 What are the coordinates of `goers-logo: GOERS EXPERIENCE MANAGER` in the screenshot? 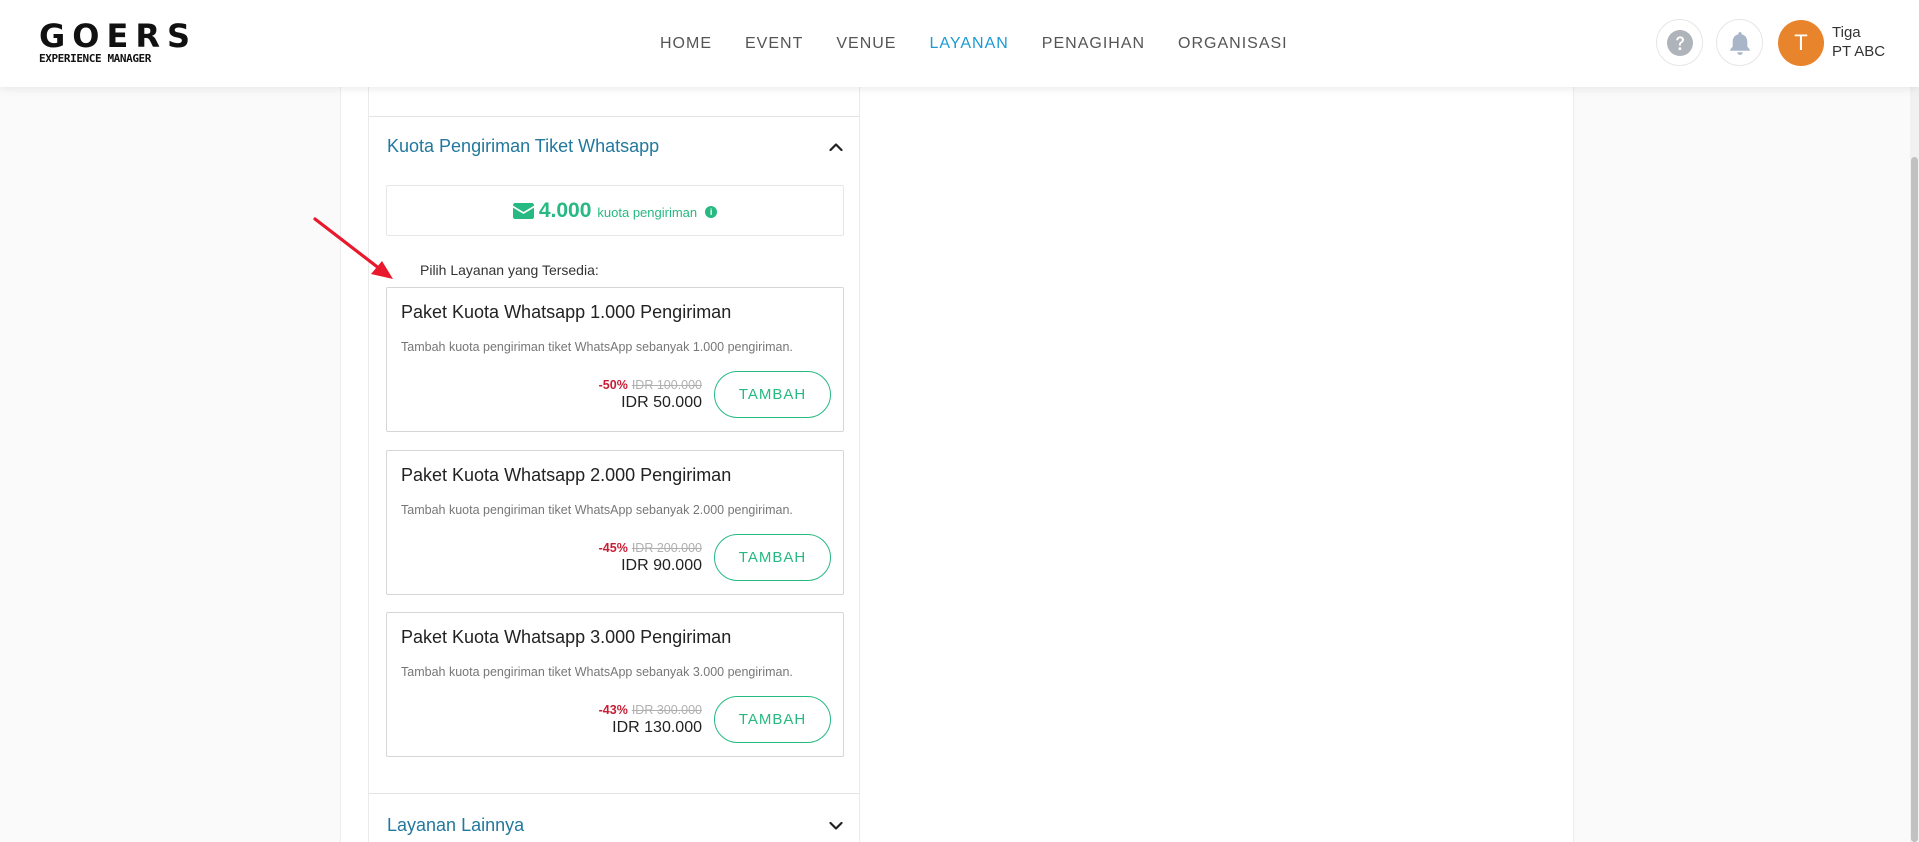 It's located at (118, 42).